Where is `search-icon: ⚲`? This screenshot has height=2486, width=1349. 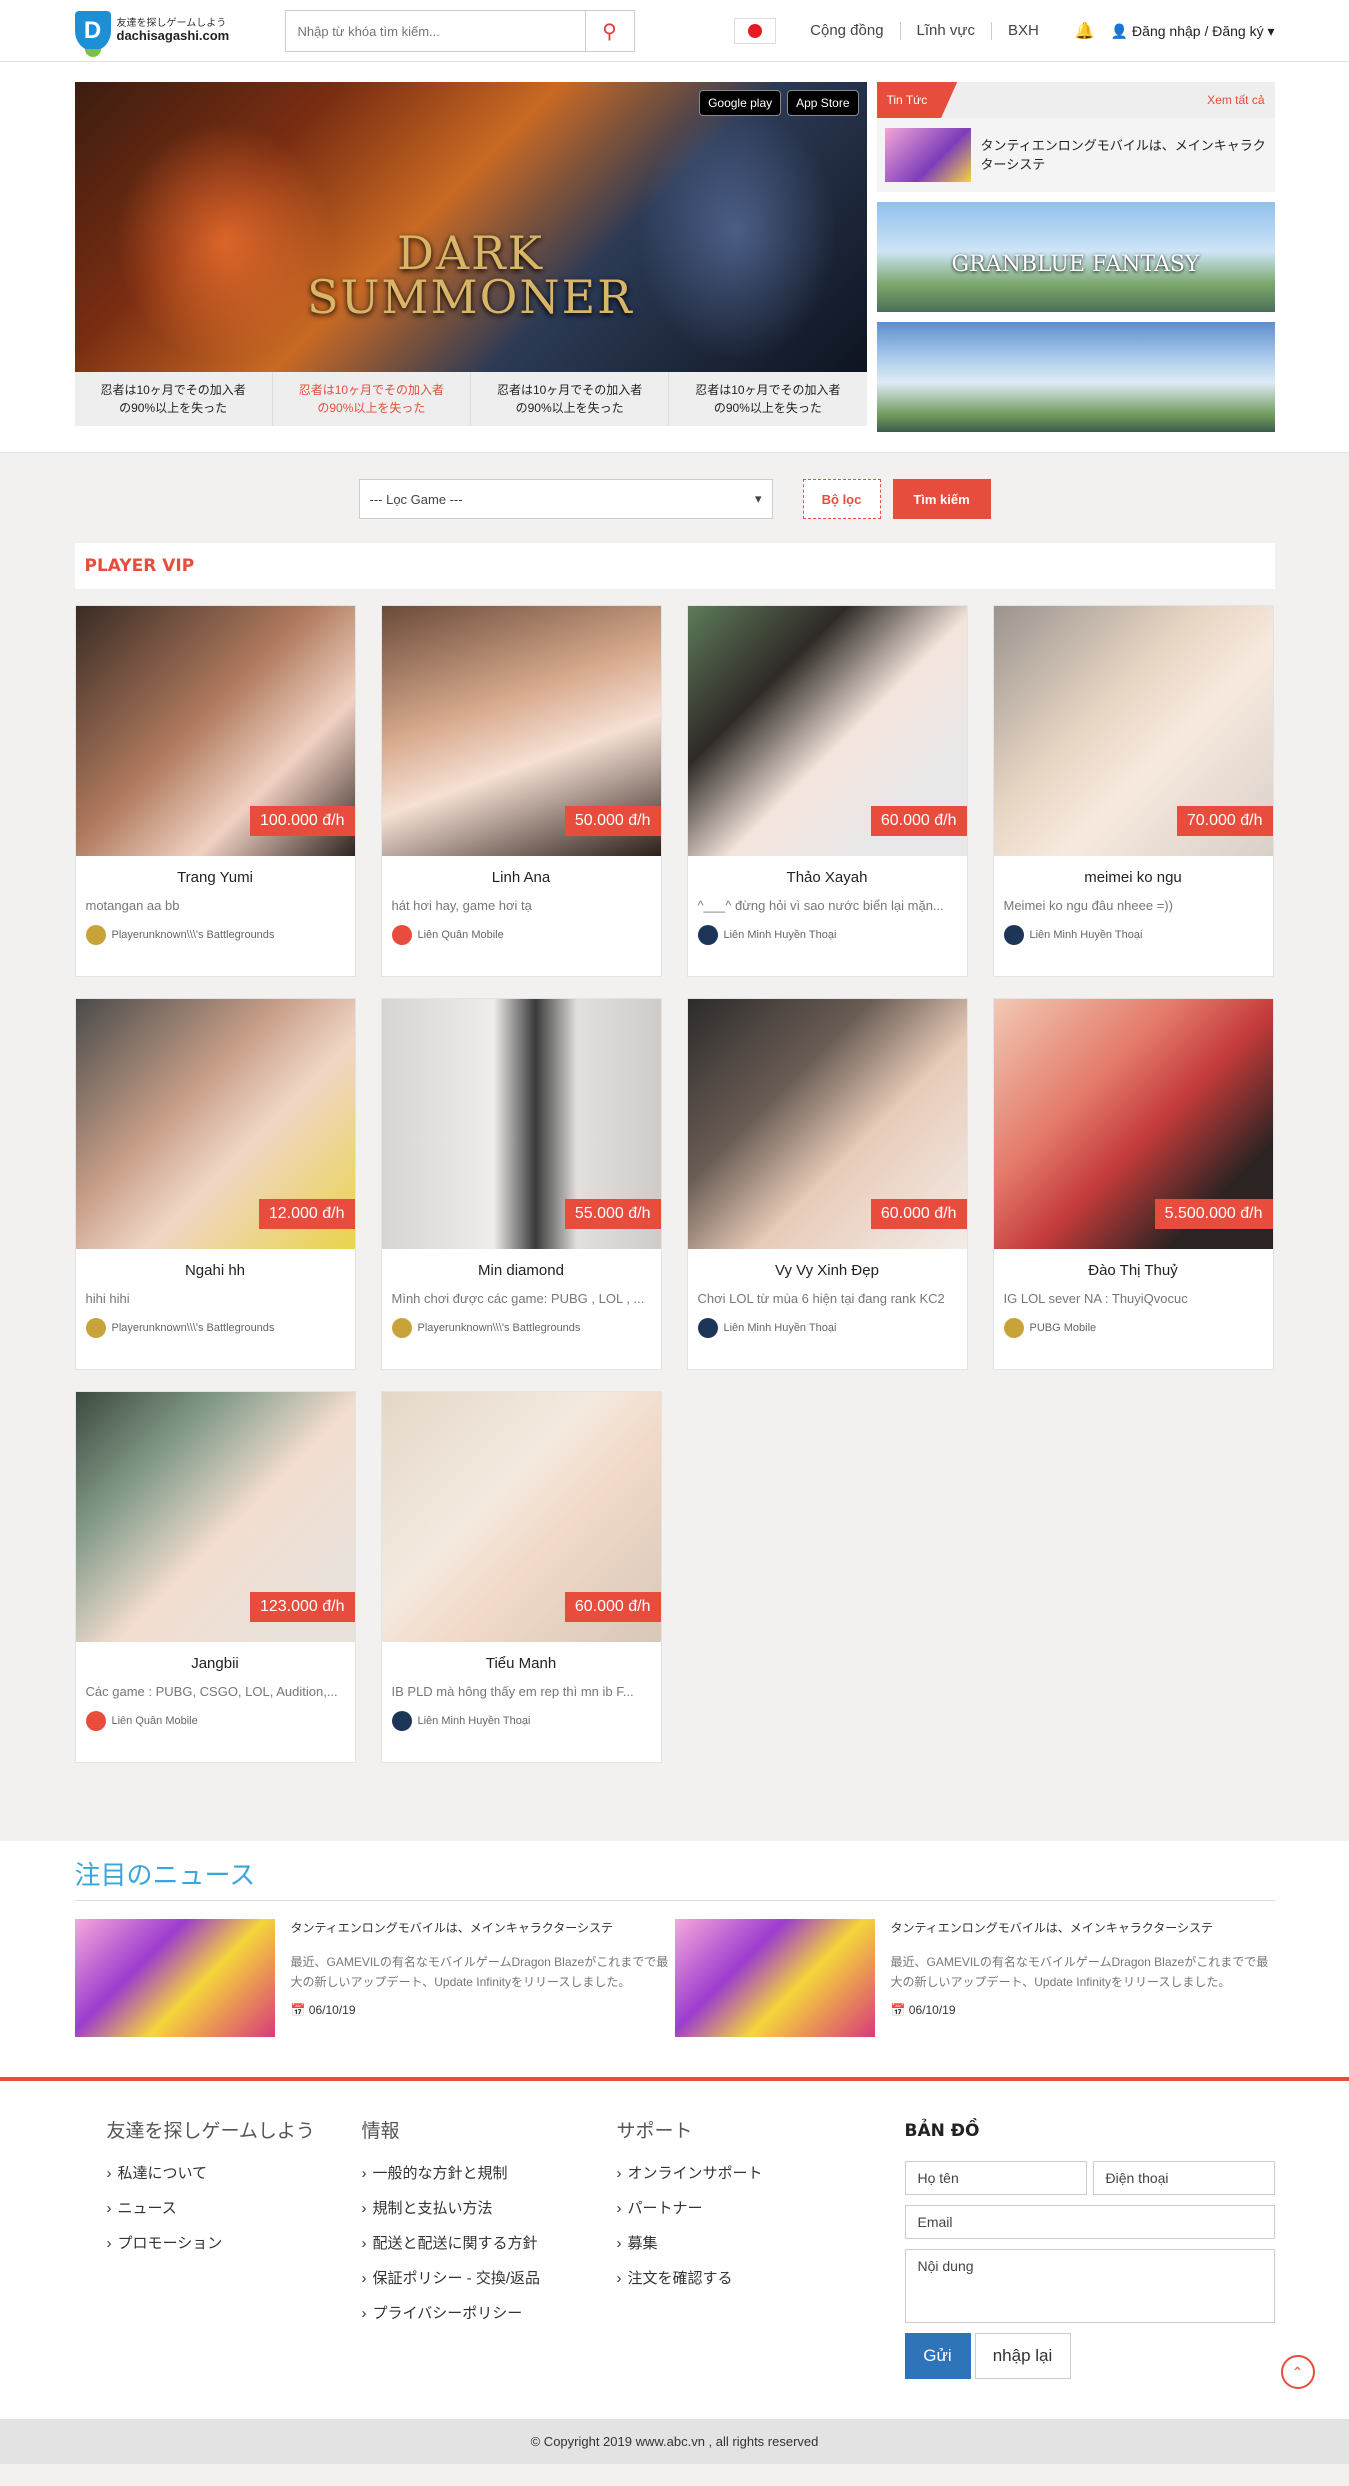
search-icon: ⚲ is located at coordinates (609, 31).